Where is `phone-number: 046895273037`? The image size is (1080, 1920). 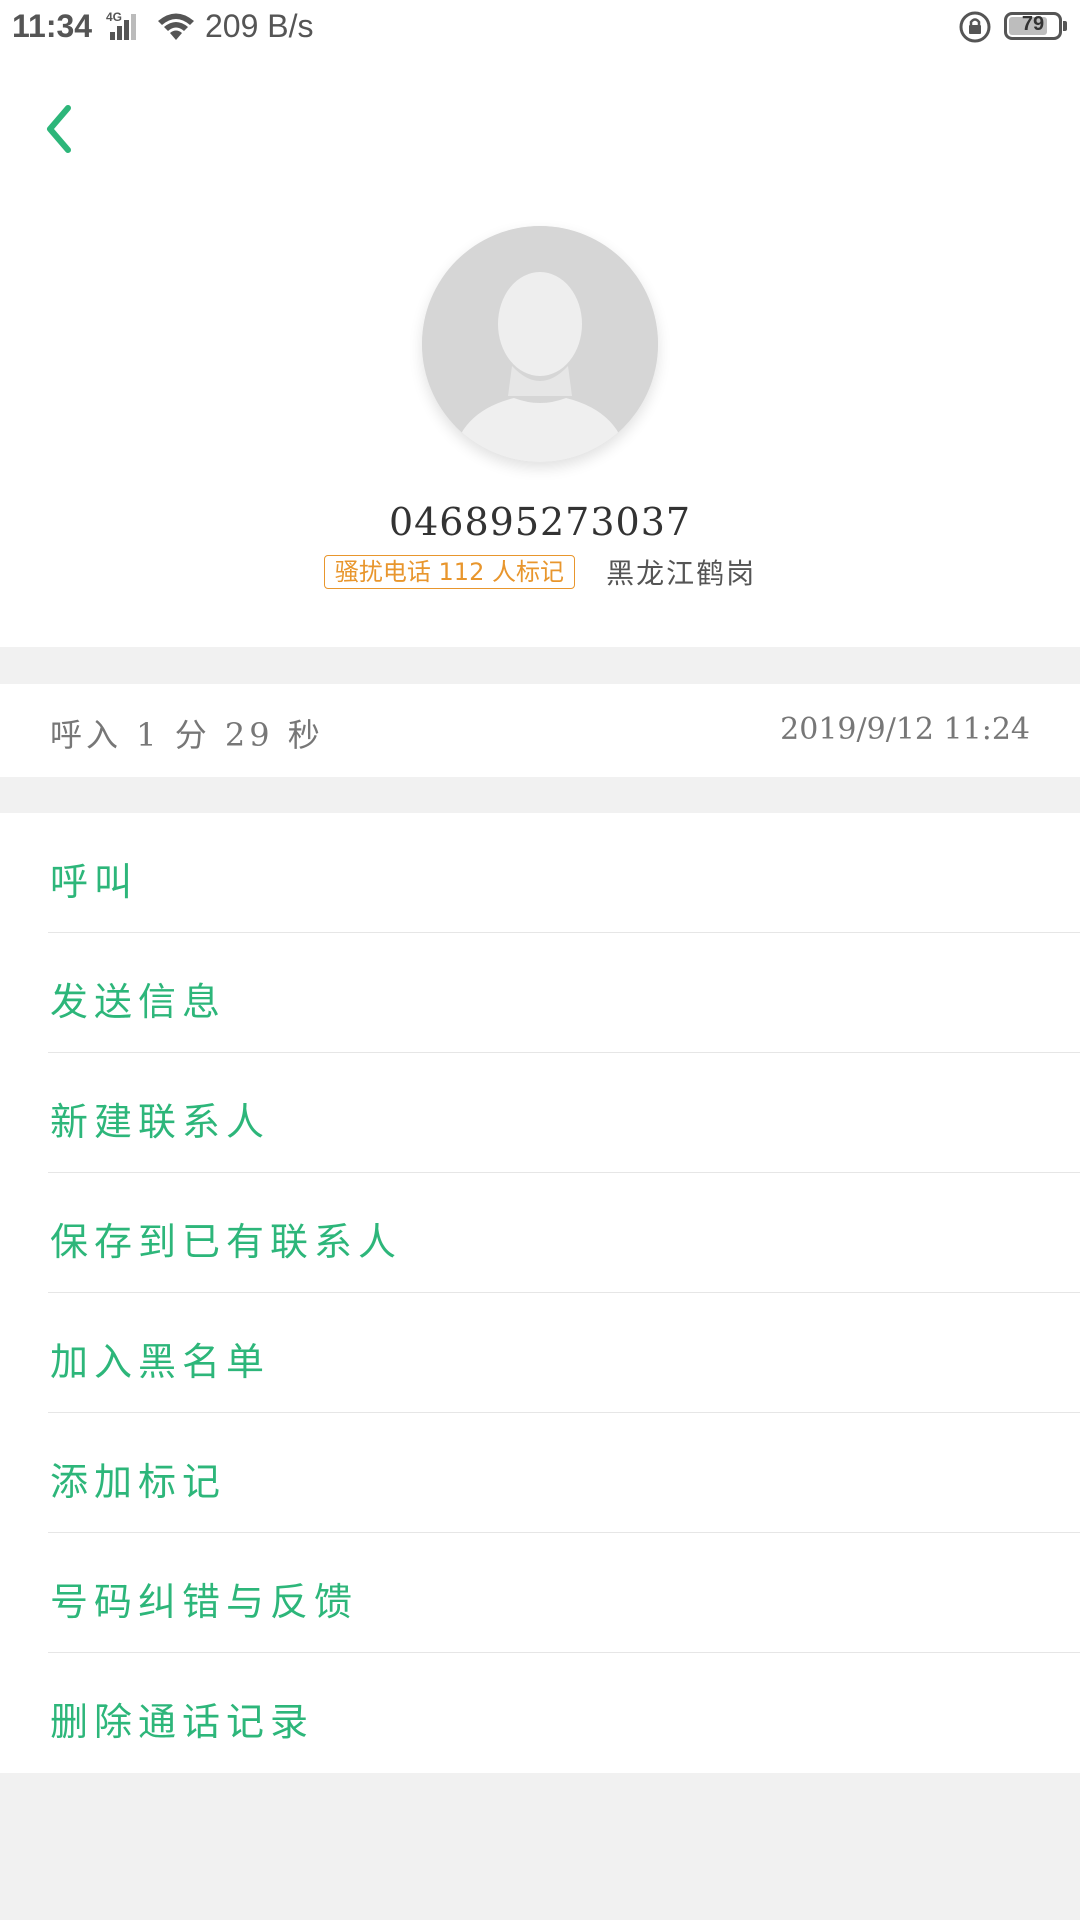 phone-number: 046895273037 is located at coordinates (540, 522).